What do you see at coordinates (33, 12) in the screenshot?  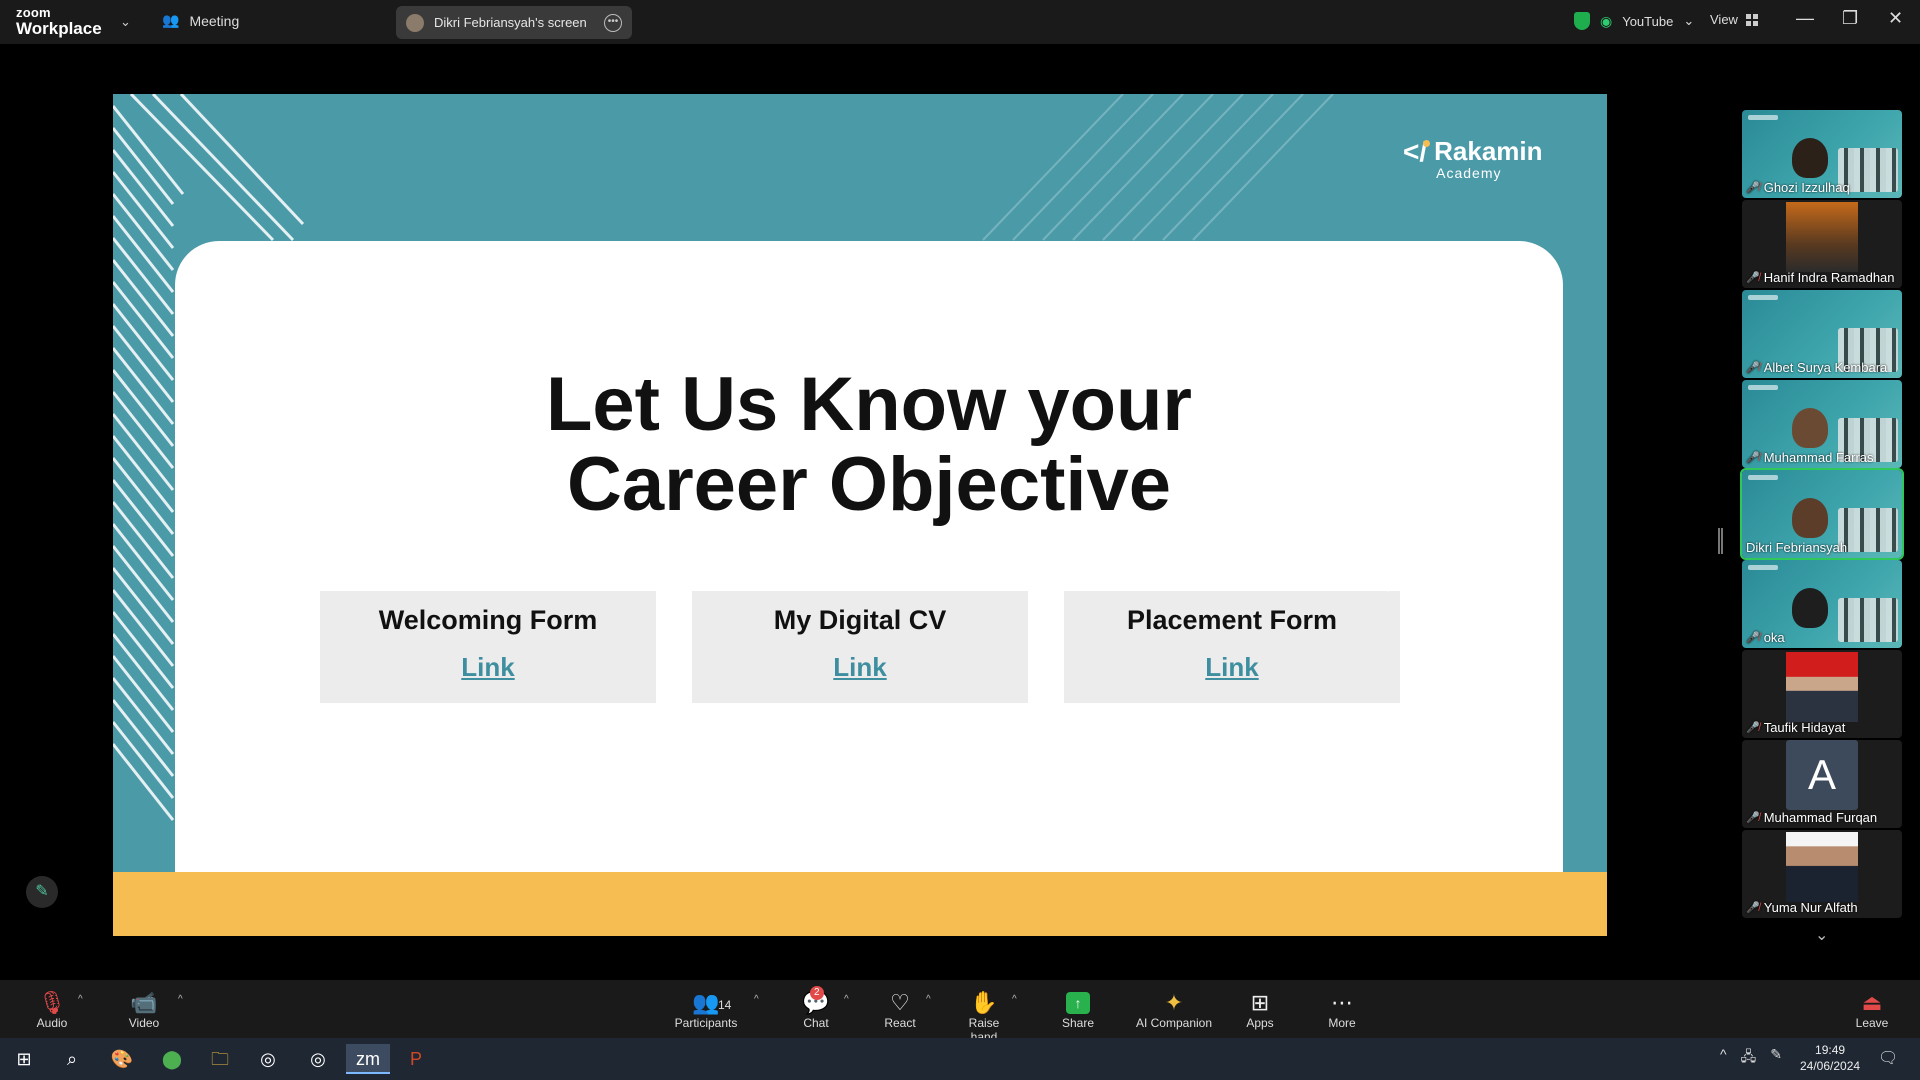 I see `zoom-logo-small: zoom` at bounding box center [33, 12].